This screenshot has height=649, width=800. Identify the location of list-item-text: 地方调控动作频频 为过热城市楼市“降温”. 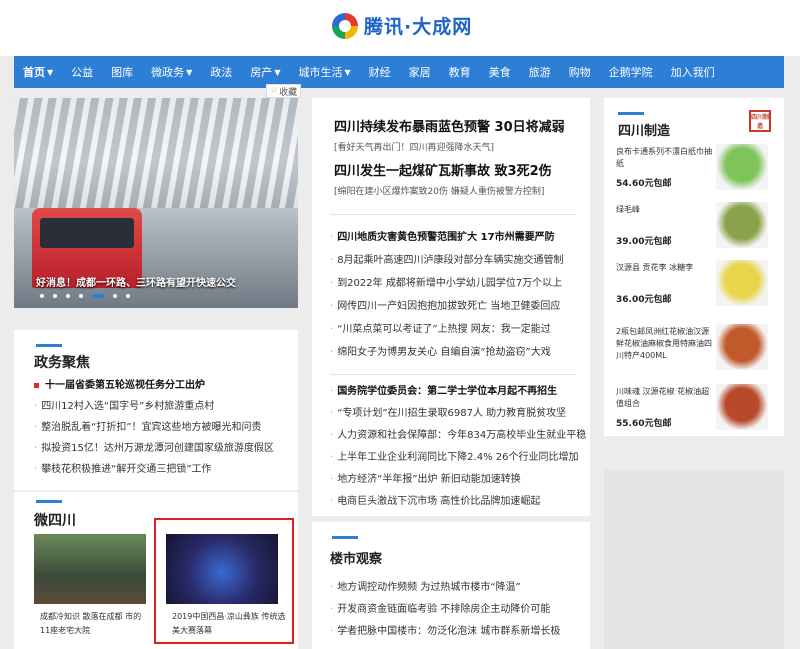
(429, 587).